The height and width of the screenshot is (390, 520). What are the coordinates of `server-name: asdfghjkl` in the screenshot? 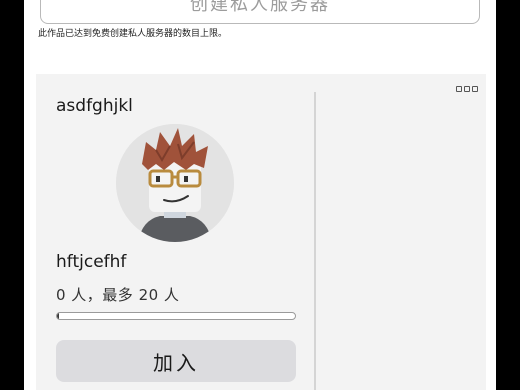 It's located at (94, 106).